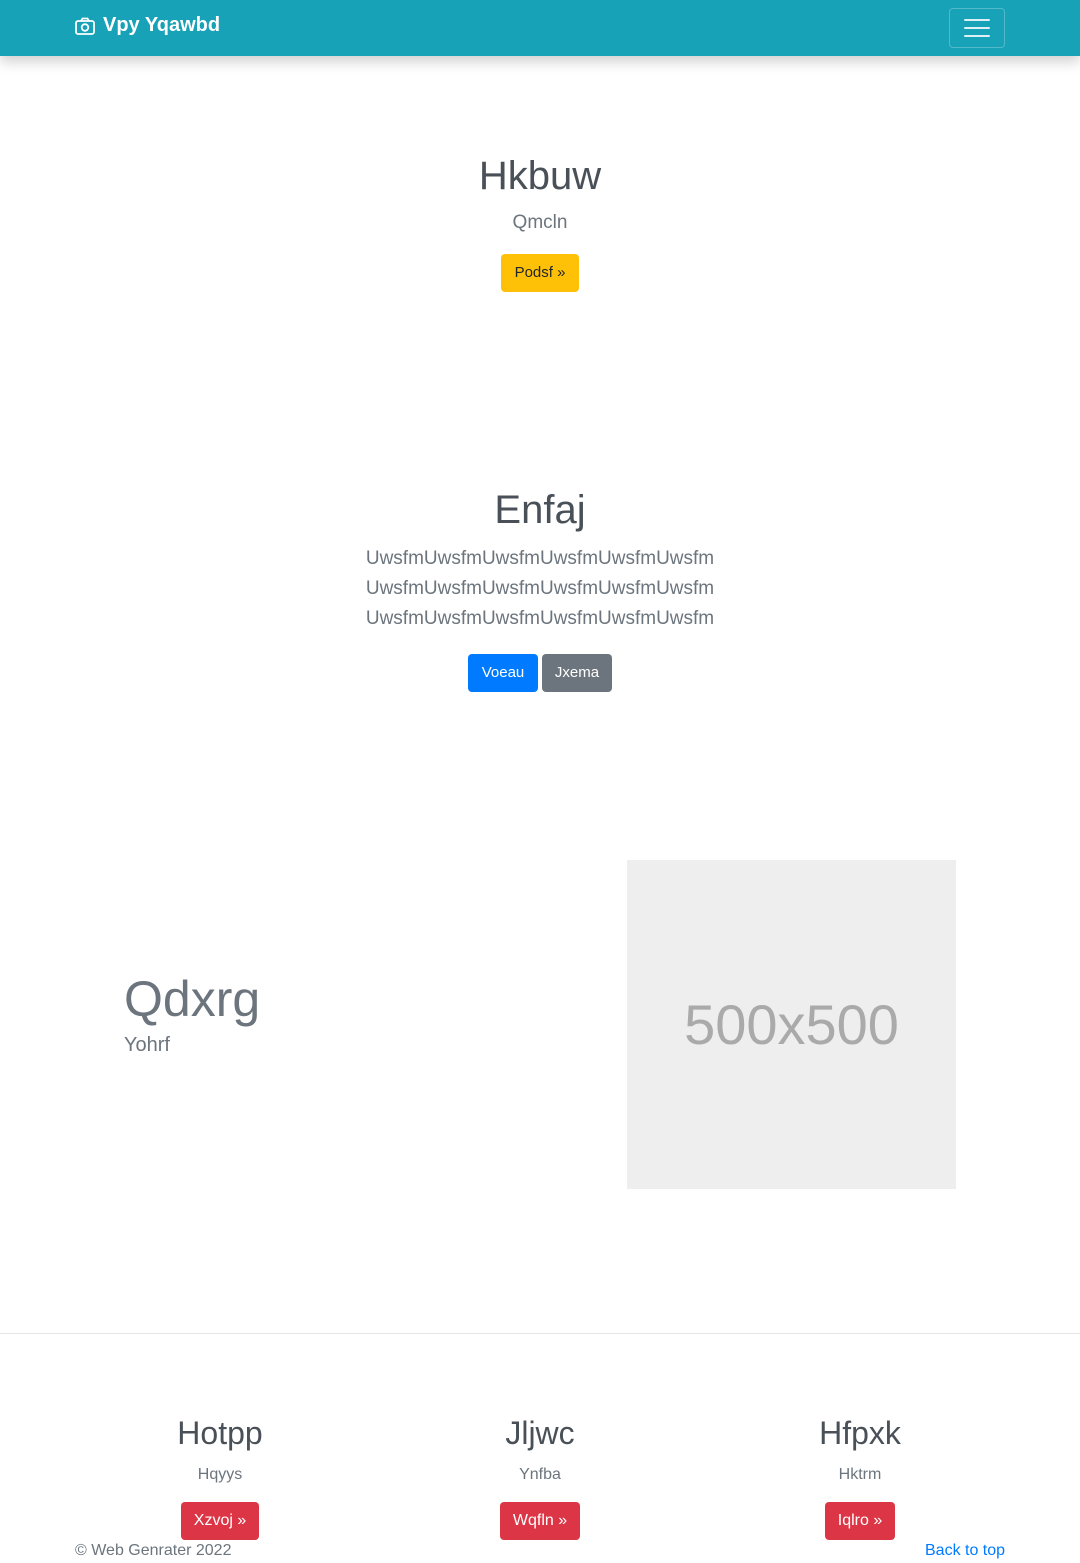  I want to click on brand-text: Vpy Yqawbd, so click(162, 25).